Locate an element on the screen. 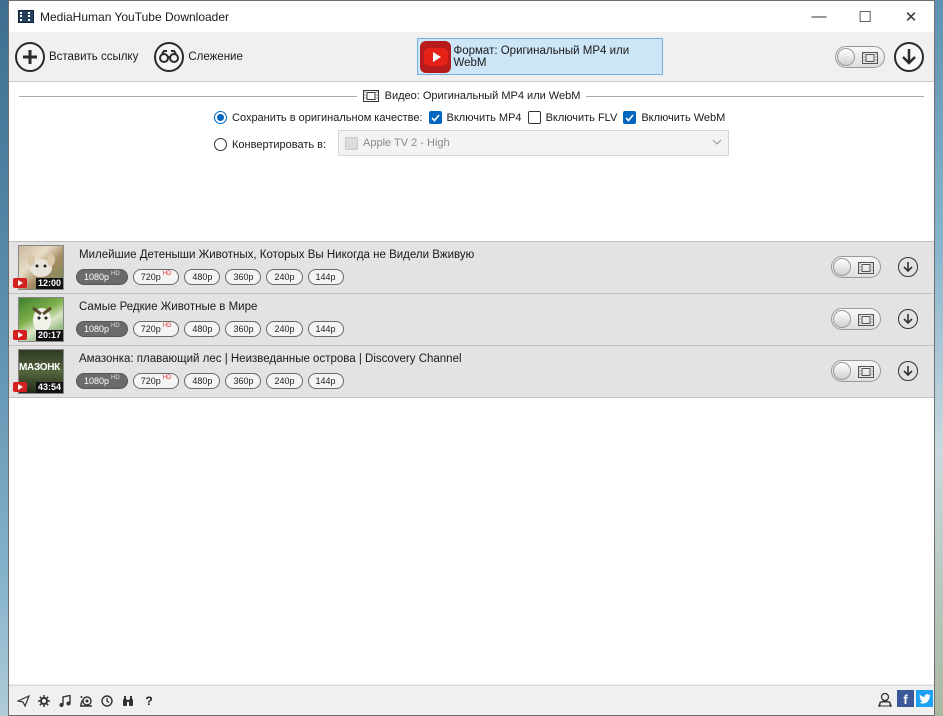 This screenshot has width=943, height=716. video-duration: 43:54 is located at coordinates (49, 387).